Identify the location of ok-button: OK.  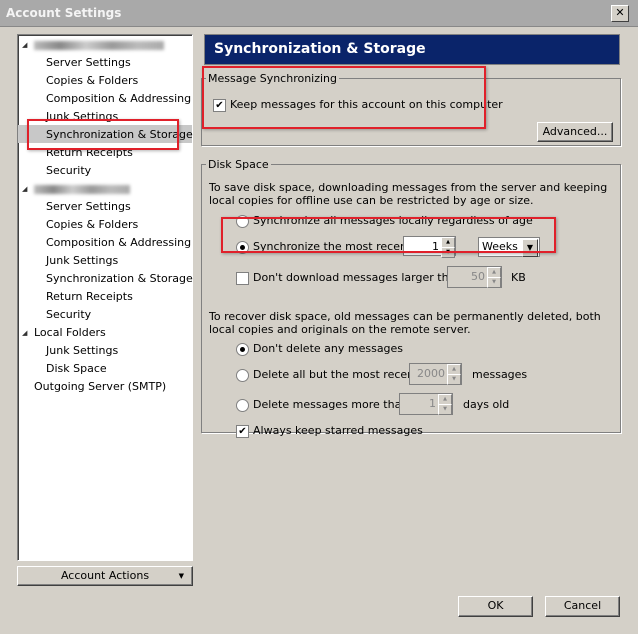
(495, 606).